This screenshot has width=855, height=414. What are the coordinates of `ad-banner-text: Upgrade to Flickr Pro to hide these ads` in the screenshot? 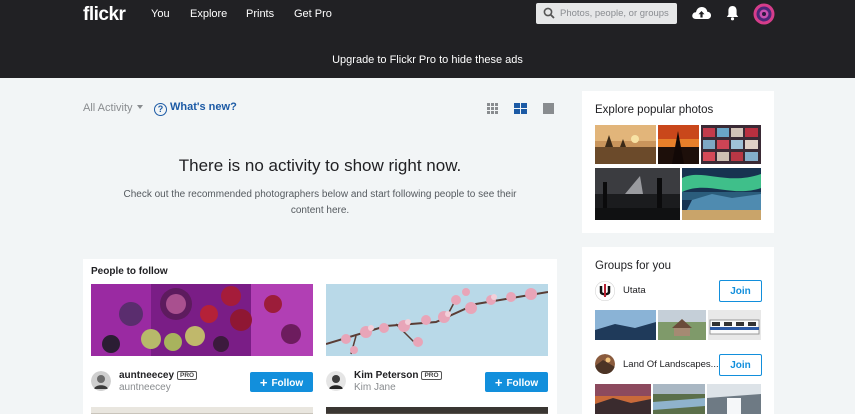 It's located at (427, 60).